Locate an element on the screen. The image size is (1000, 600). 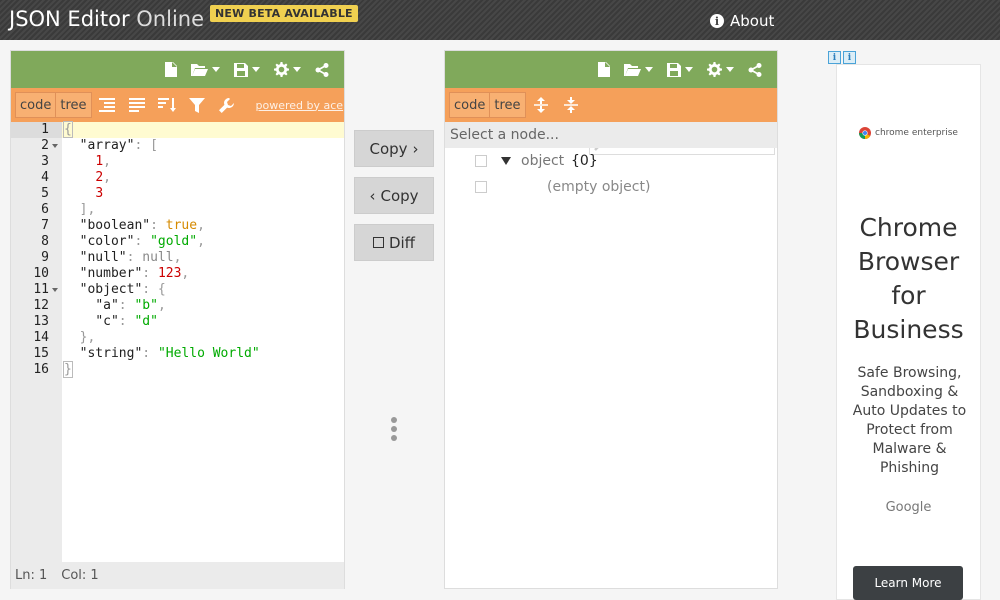
line-number: 3 is located at coordinates (45, 161).